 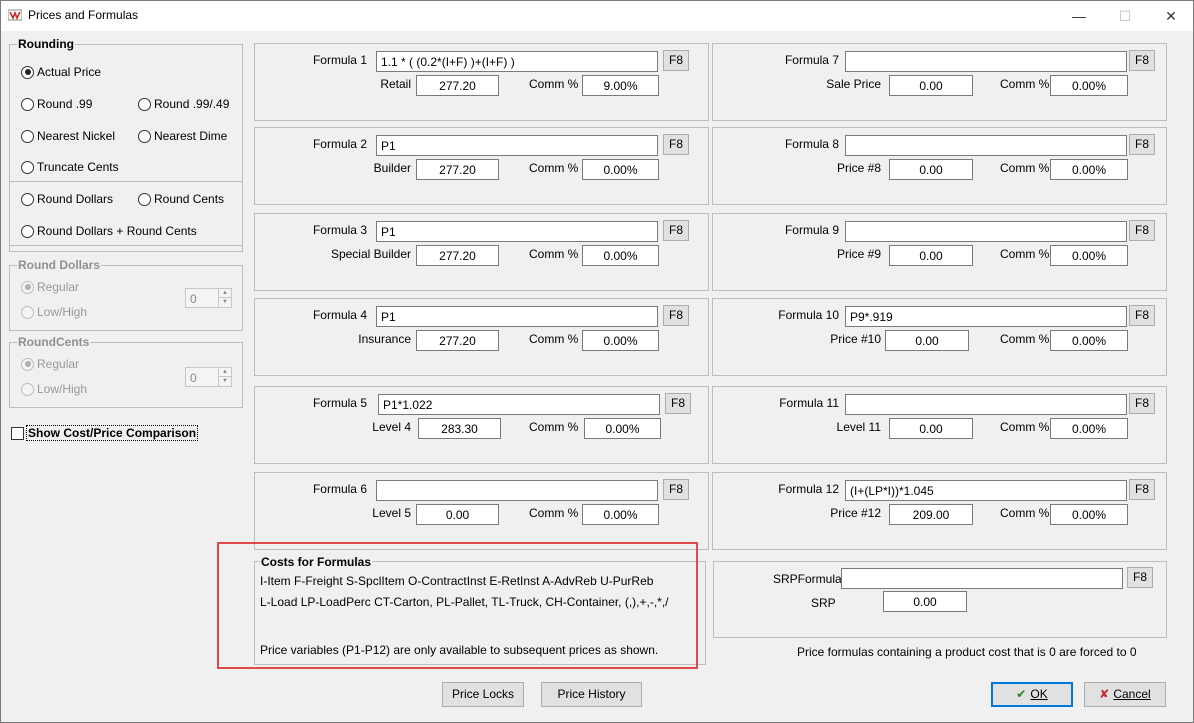 I want to click on highlight-annotation, so click(x=457, y=605).